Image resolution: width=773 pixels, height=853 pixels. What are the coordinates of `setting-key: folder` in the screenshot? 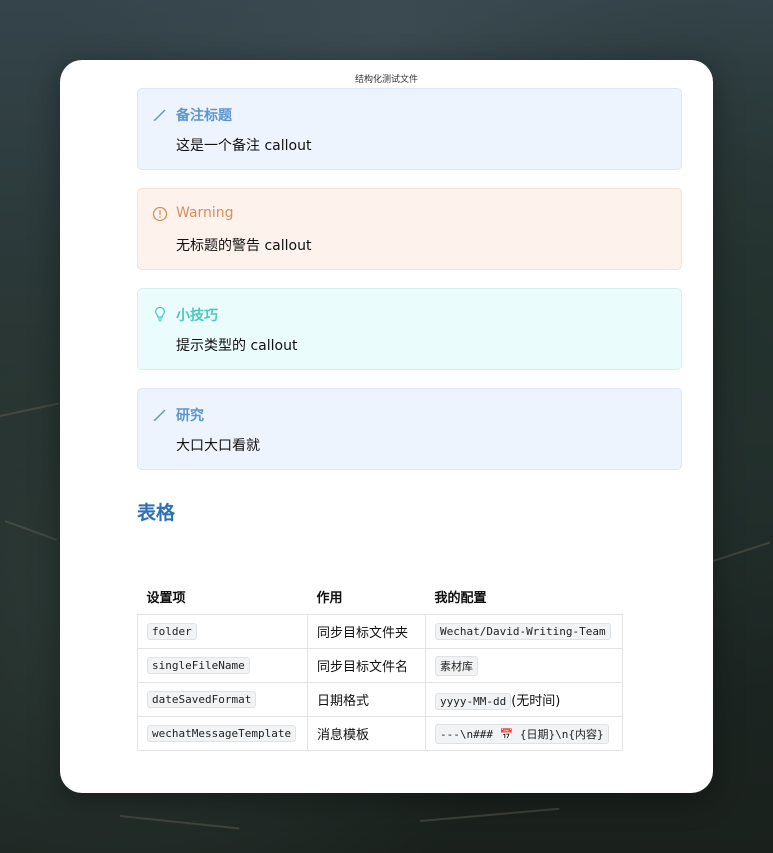 It's located at (172, 631).